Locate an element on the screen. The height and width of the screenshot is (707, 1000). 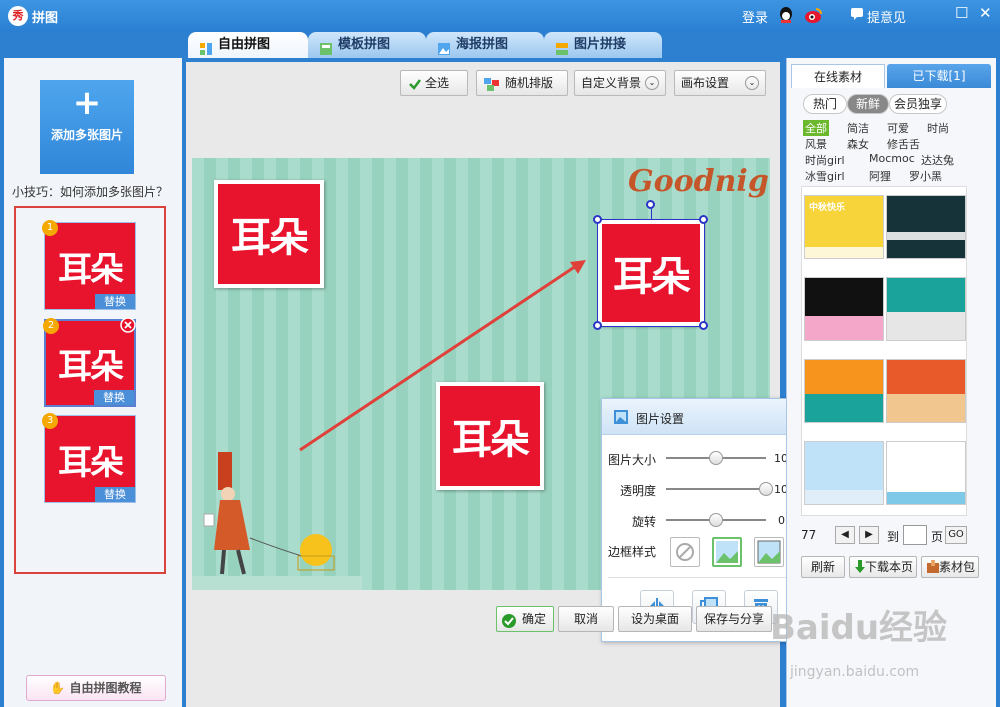
category-all: 全部 is located at coordinates (816, 128).